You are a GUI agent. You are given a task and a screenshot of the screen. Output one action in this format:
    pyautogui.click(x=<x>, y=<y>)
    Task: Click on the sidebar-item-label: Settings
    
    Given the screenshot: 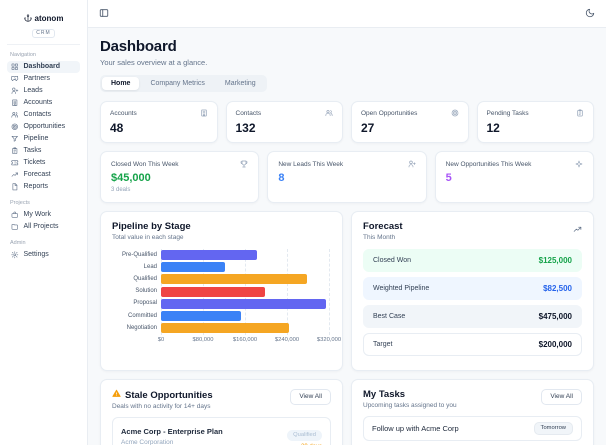 What is the action you would take?
    pyautogui.click(x=36, y=254)
    